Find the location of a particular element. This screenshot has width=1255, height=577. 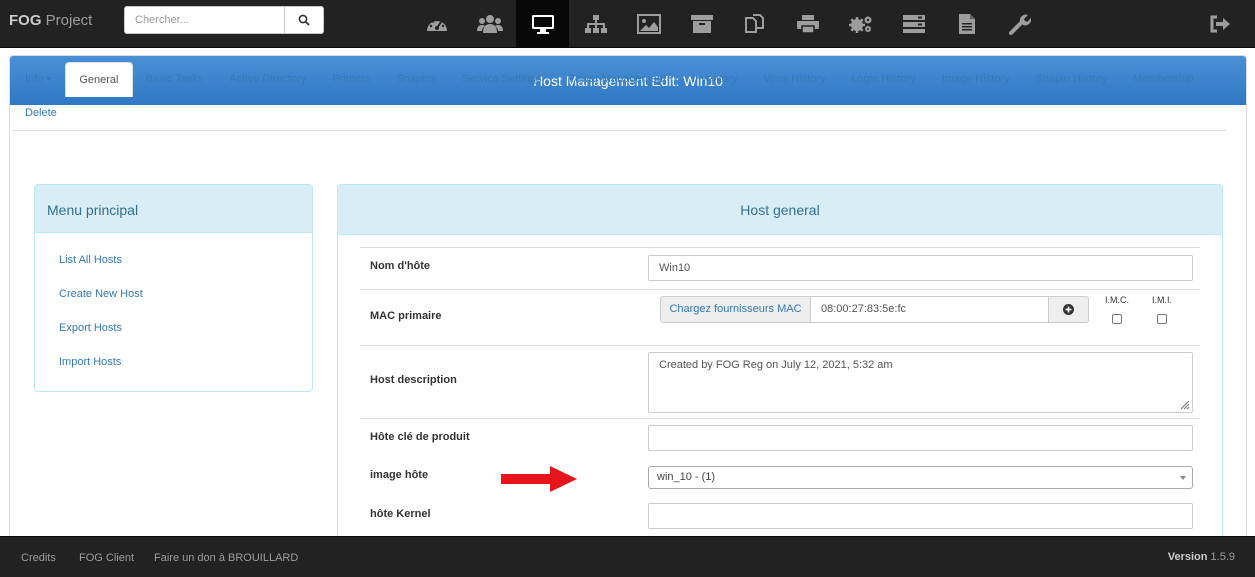

tab-delete: Delete is located at coordinates (41, 113).